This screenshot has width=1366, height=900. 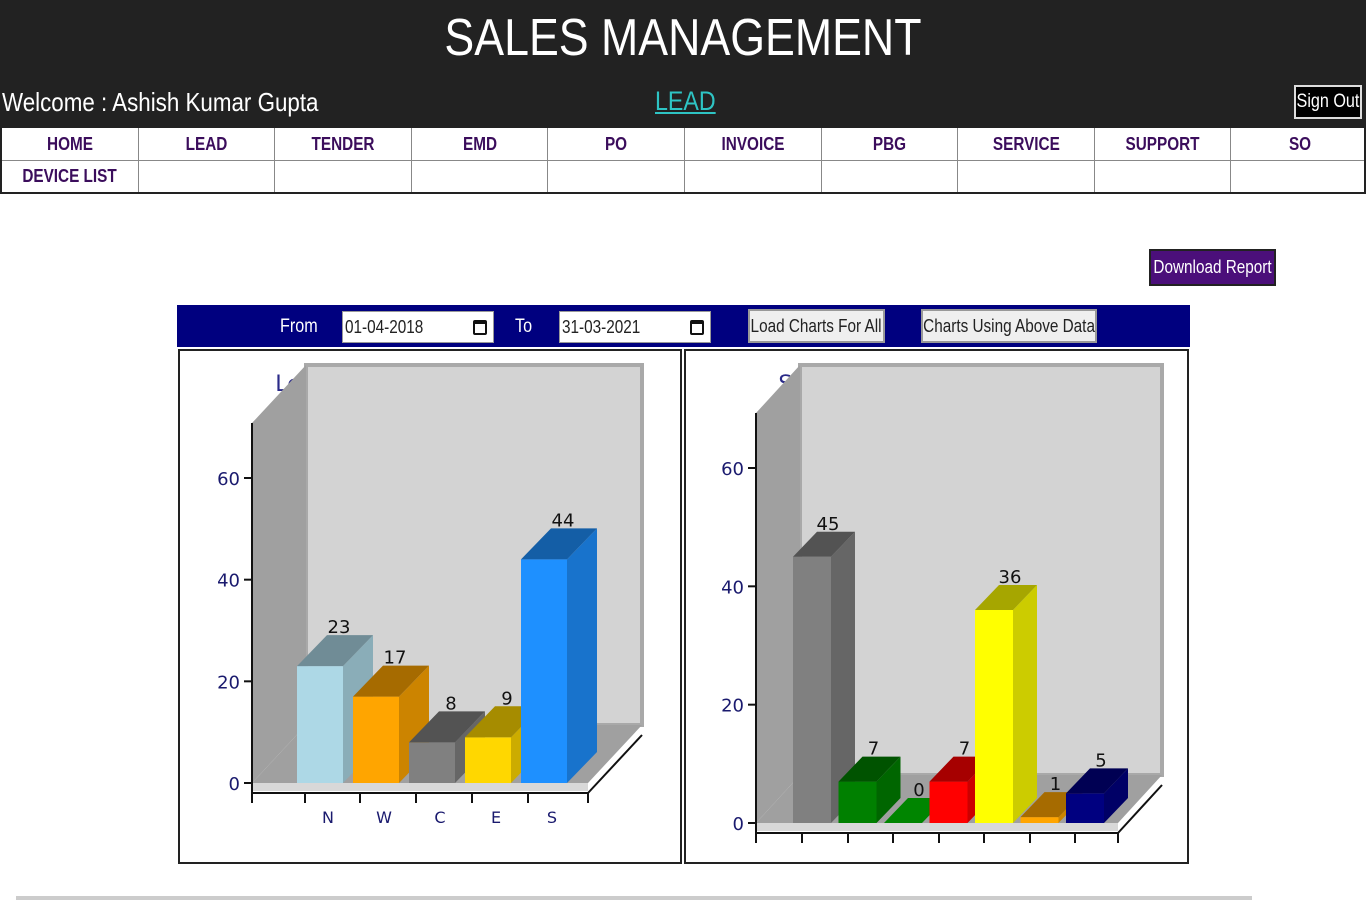 I want to click on nav-item-emd: EMD, so click(x=480, y=144).